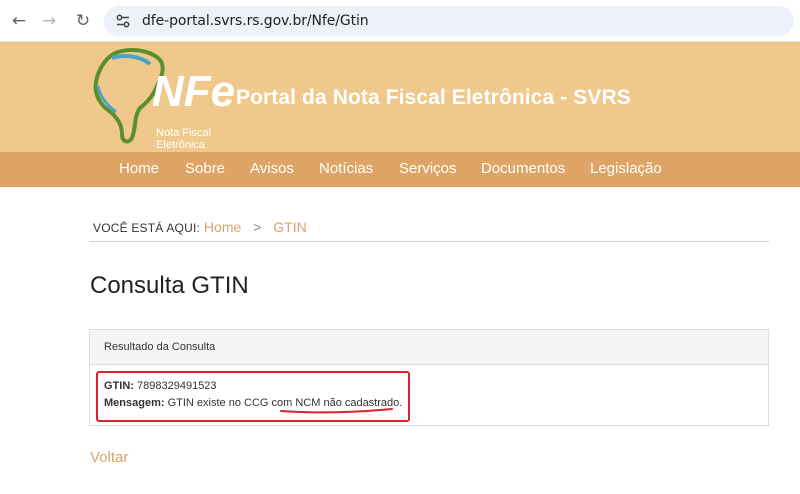 The height and width of the screenshot is (494, 800). I want to click on nav-item-documentos: Documentos, so click(523, 168).